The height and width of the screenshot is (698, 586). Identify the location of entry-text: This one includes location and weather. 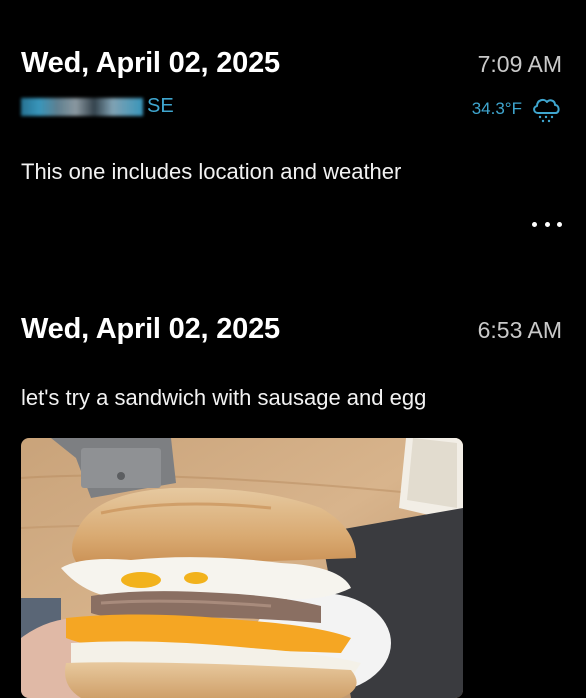
(211, 171).